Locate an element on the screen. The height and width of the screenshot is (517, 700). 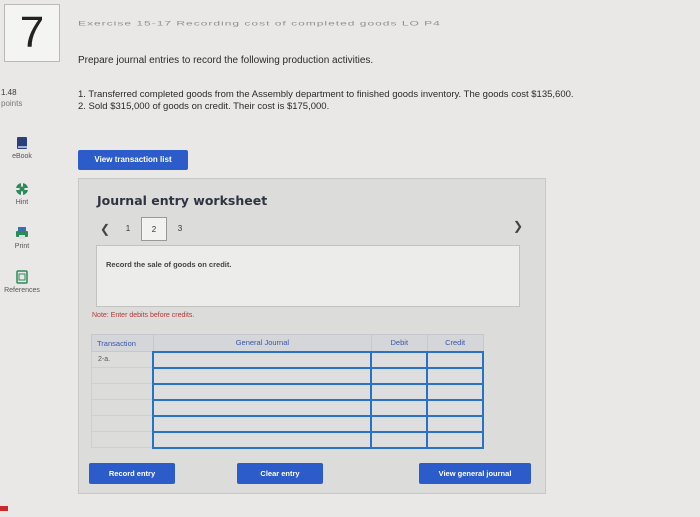
column-header-transaction: Transaction is located at coordinates (122, 343).